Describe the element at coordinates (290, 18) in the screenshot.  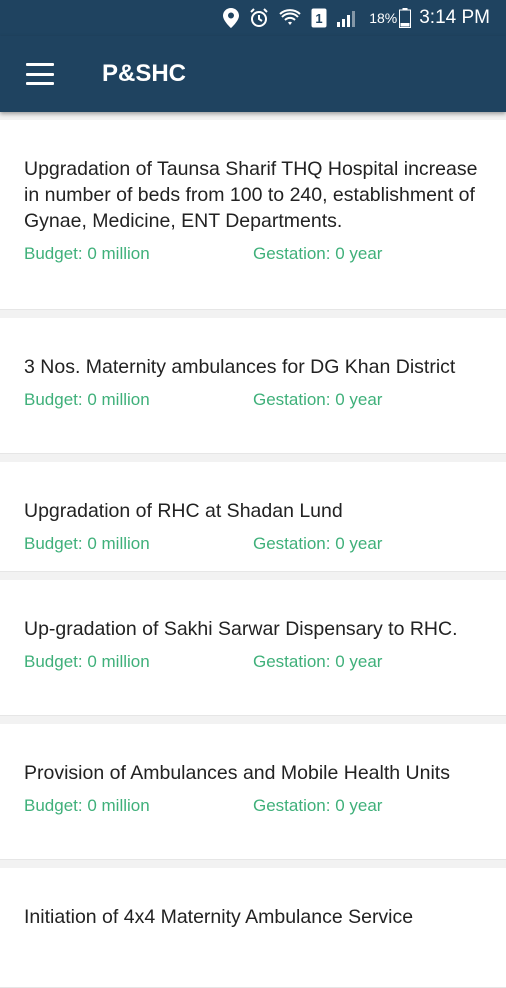
I see `wifi-icon` at that location.